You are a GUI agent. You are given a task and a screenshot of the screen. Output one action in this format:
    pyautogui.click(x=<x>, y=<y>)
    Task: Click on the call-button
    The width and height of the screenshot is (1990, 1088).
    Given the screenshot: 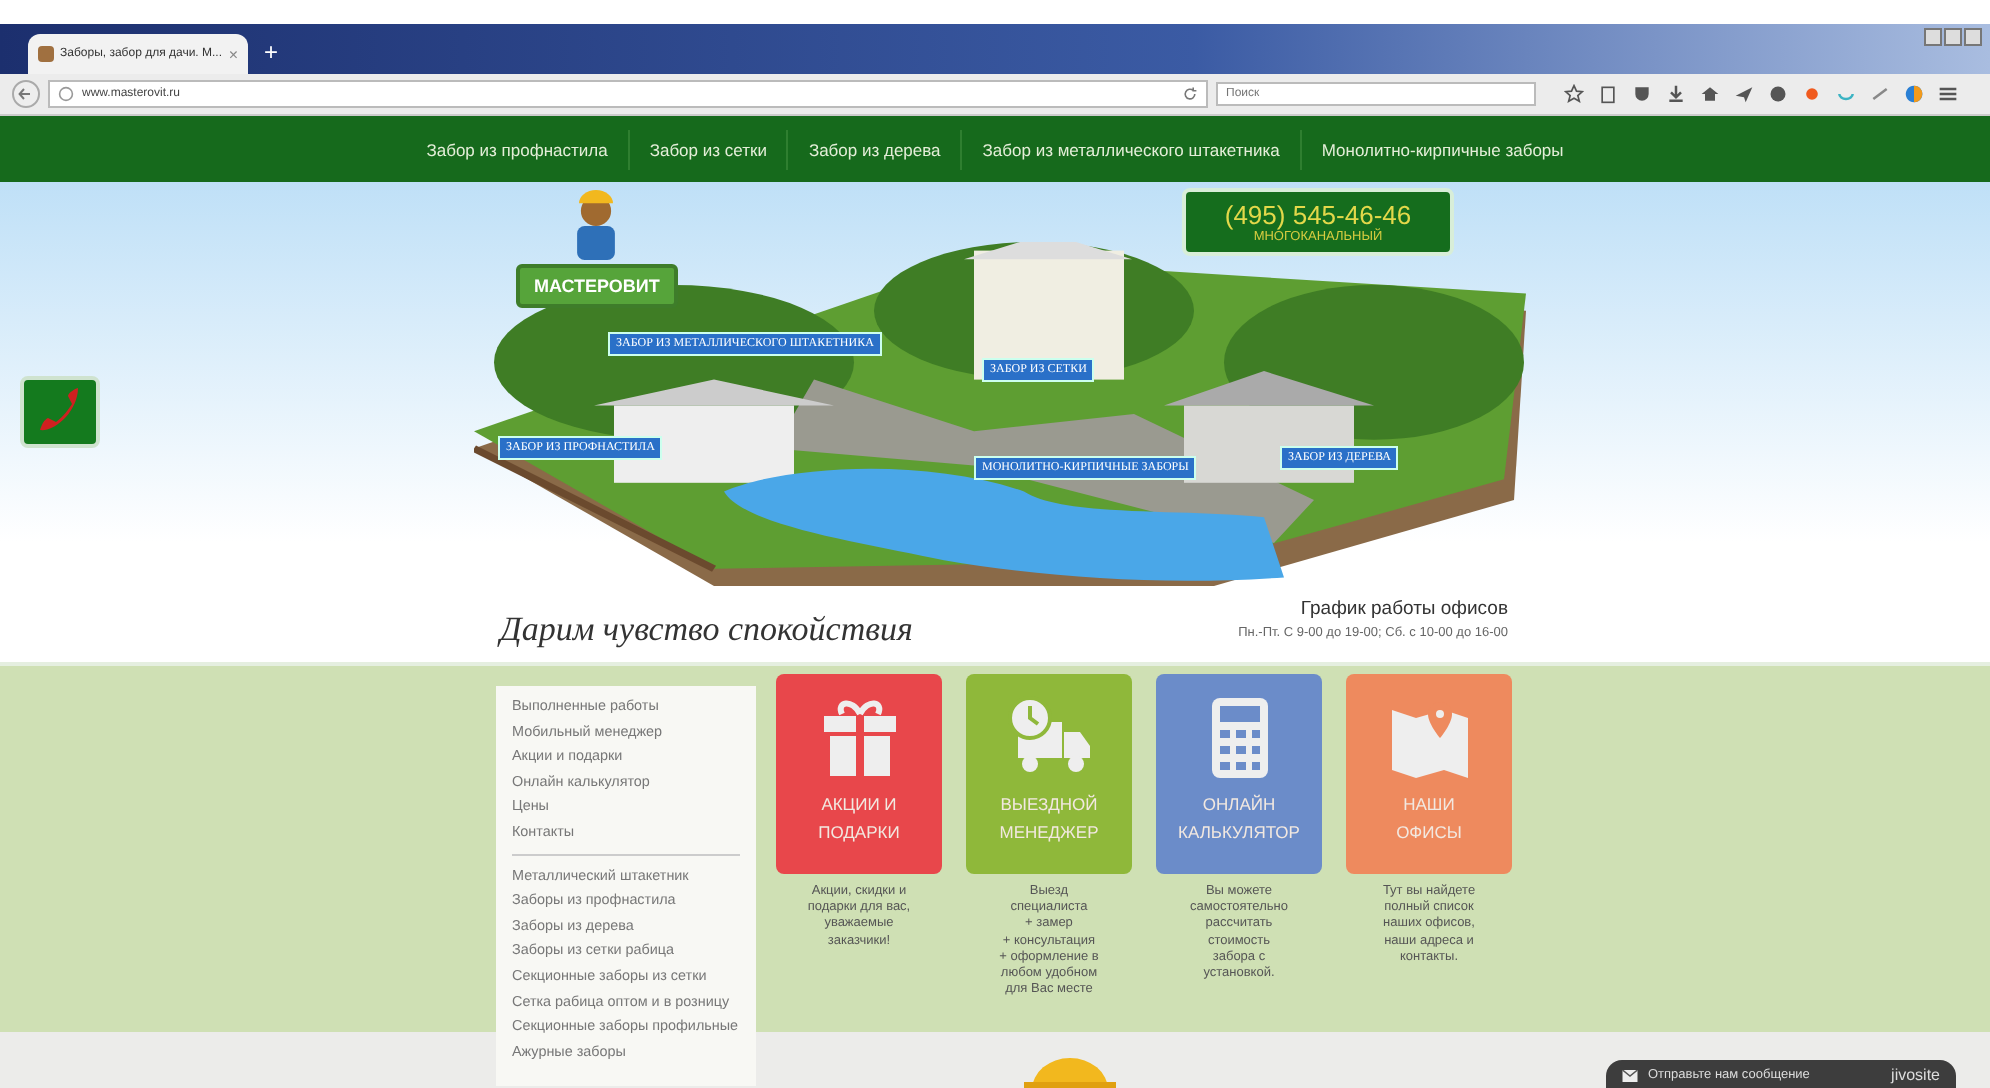 What is the action you would take?
    pyautogui.click(x=60, y=412)
    